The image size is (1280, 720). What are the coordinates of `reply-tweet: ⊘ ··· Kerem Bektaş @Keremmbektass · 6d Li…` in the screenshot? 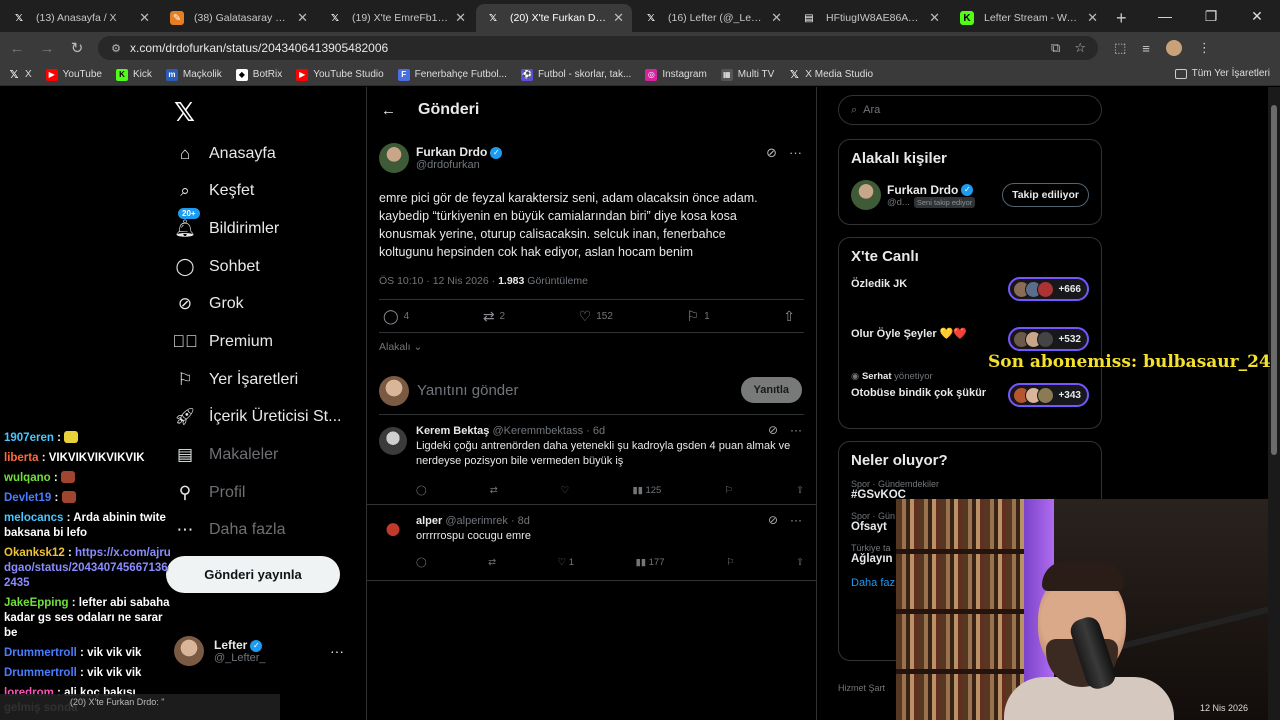 It's located at (591, 460).